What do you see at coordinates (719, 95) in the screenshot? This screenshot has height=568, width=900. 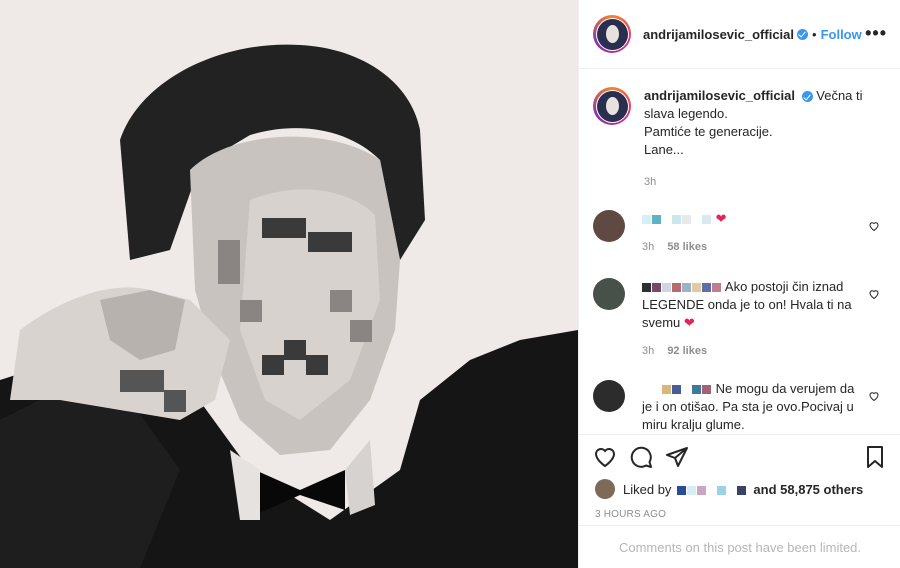 I see `caption-username: andrijamilosevic_official` at bounding box center [719, 95].